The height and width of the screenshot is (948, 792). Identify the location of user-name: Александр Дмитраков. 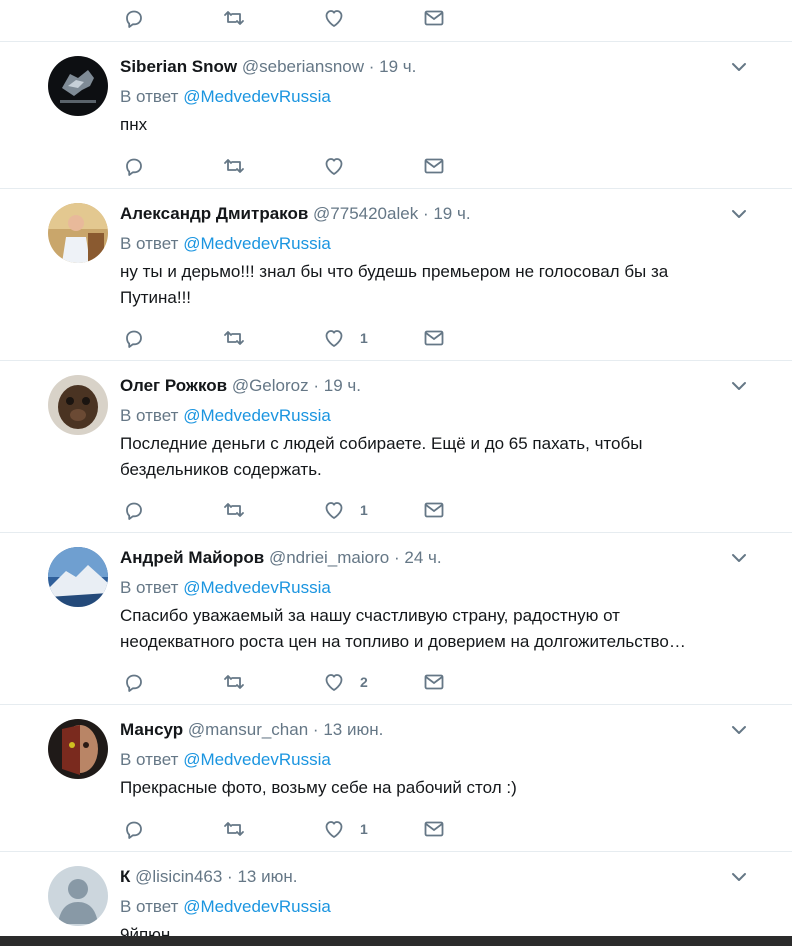
(214, 213).